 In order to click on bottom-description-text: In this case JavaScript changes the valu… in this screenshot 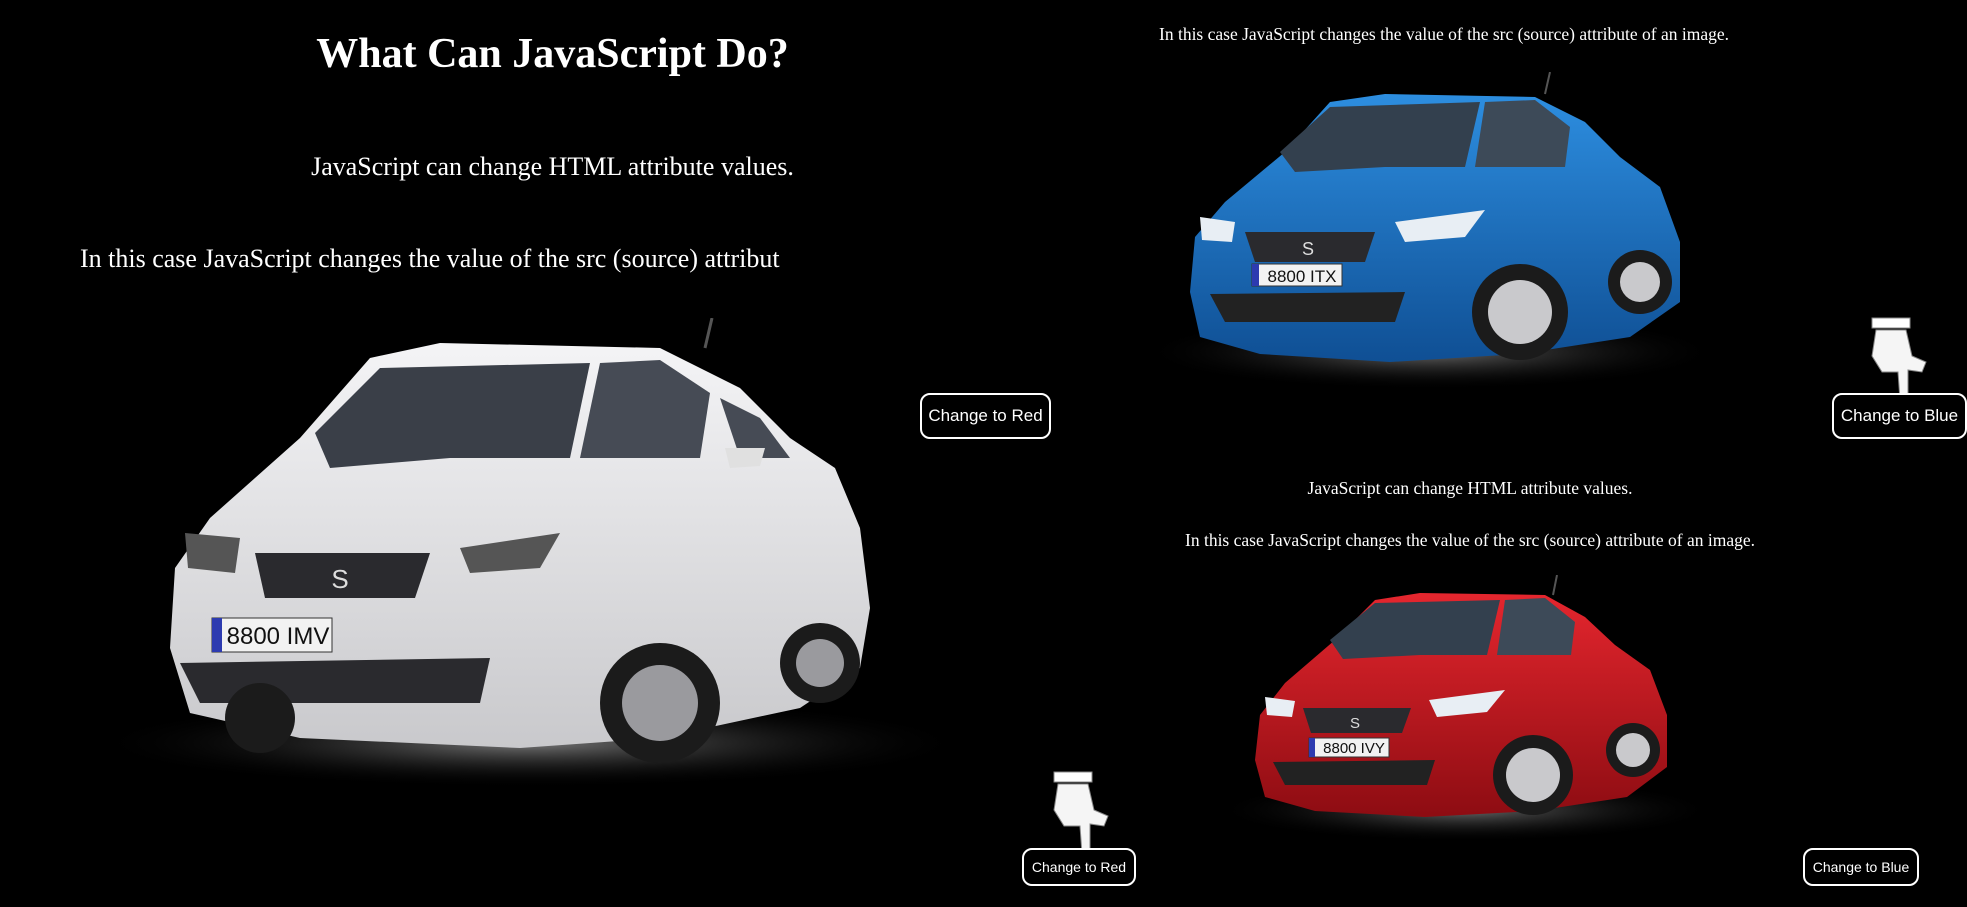, I will do `click(1470, 540)`.